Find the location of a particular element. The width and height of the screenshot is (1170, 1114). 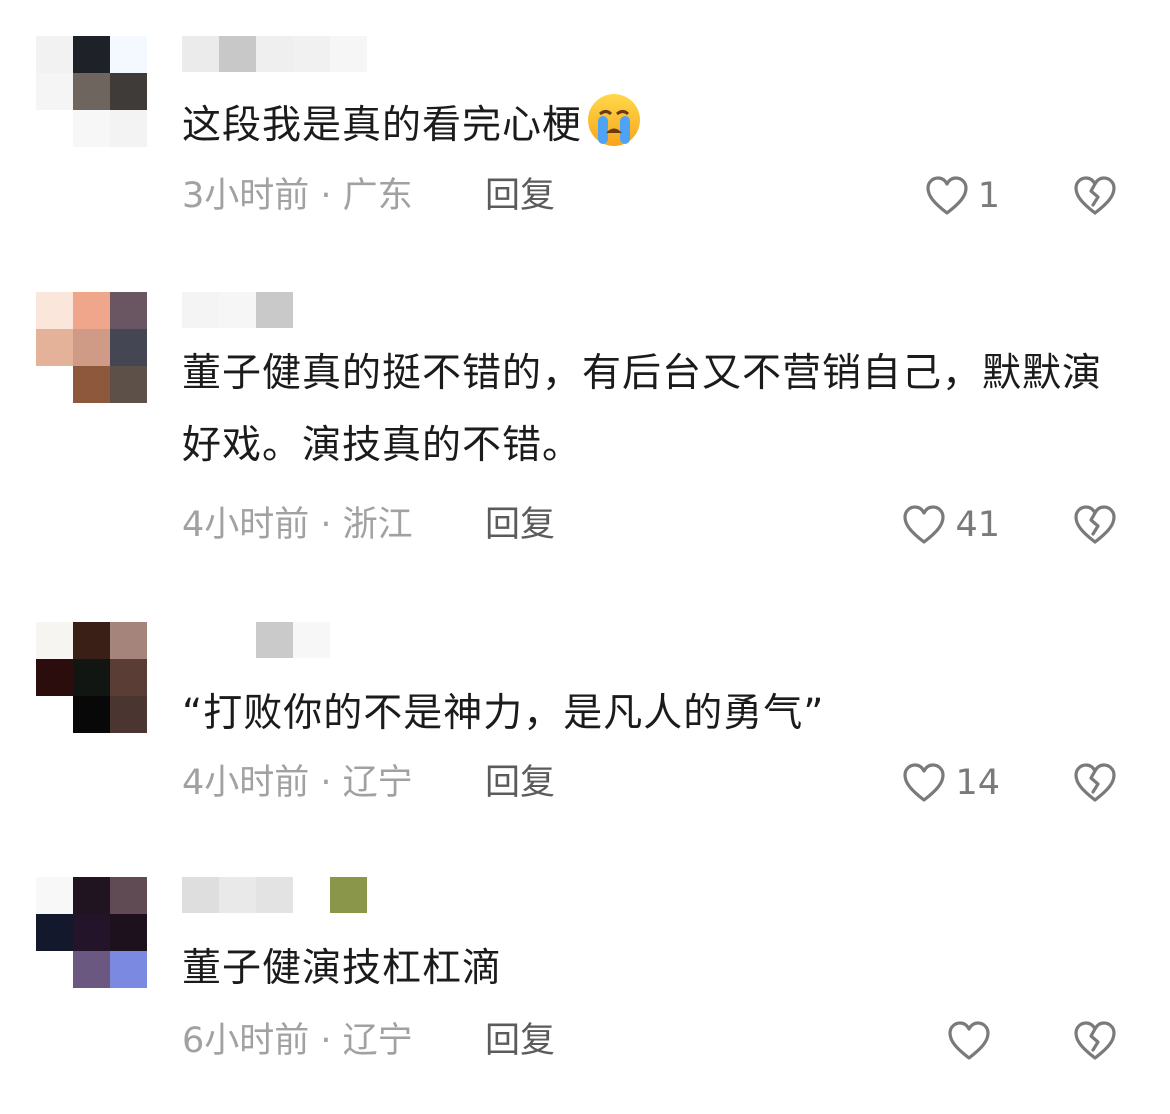

like-count: 1 is located at coordinates (988, 196).